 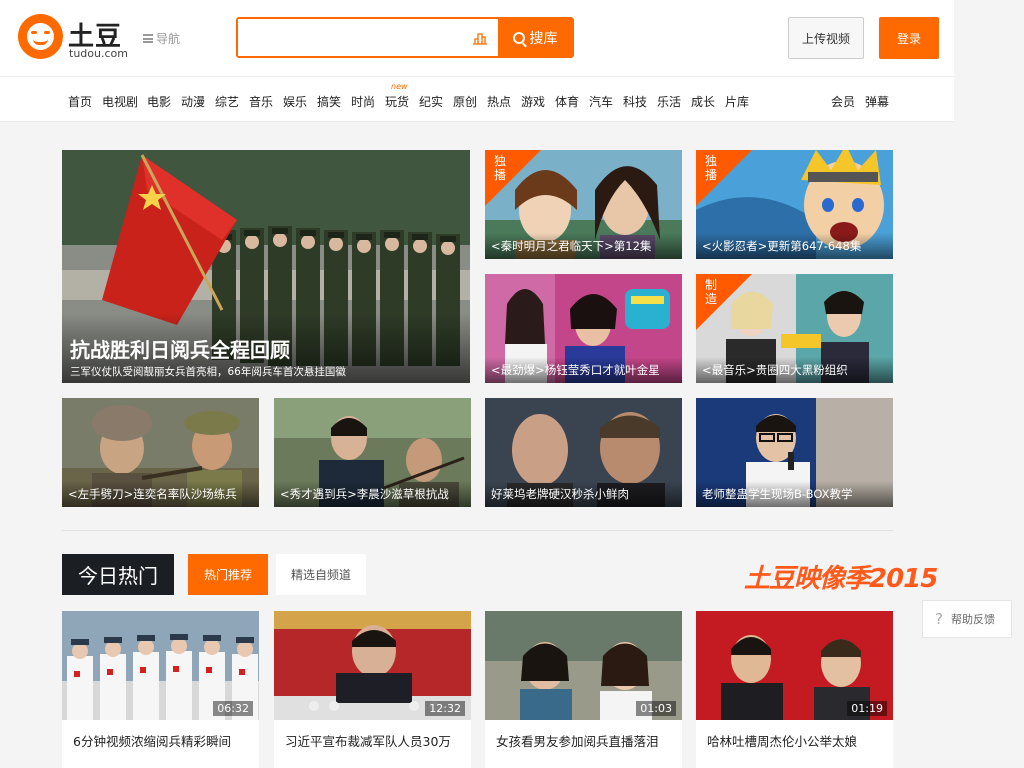 I want to click on nav-item-gadgets: 玩货, so click(x=397, y=101).